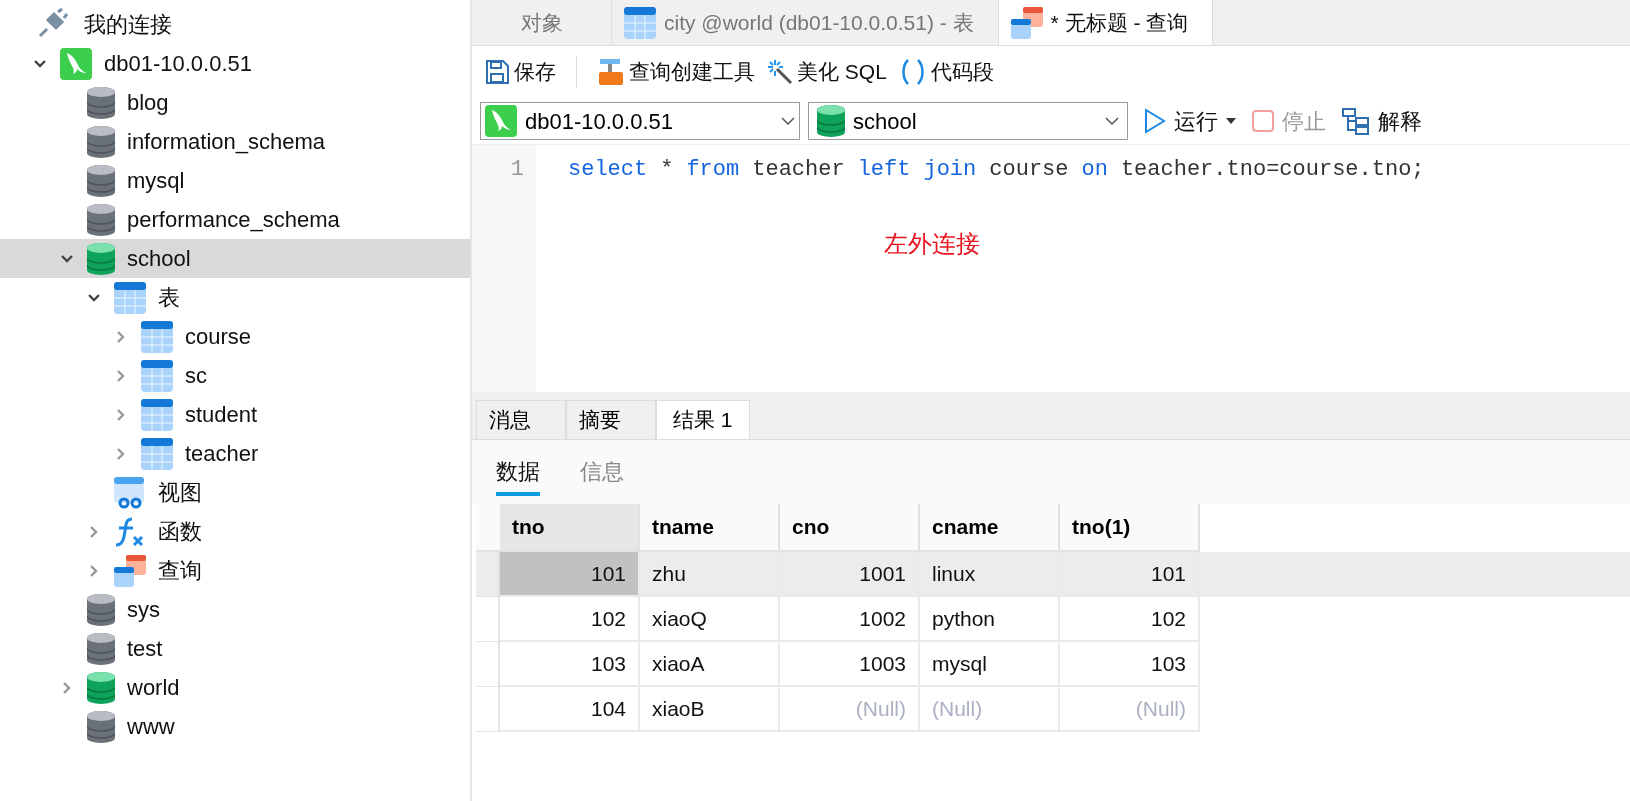 This screenshot has height=801, width=1630. Describe the element at coordinates (946, 72) in the screenshot. I see `toolbar-button: 代码段` at that location.